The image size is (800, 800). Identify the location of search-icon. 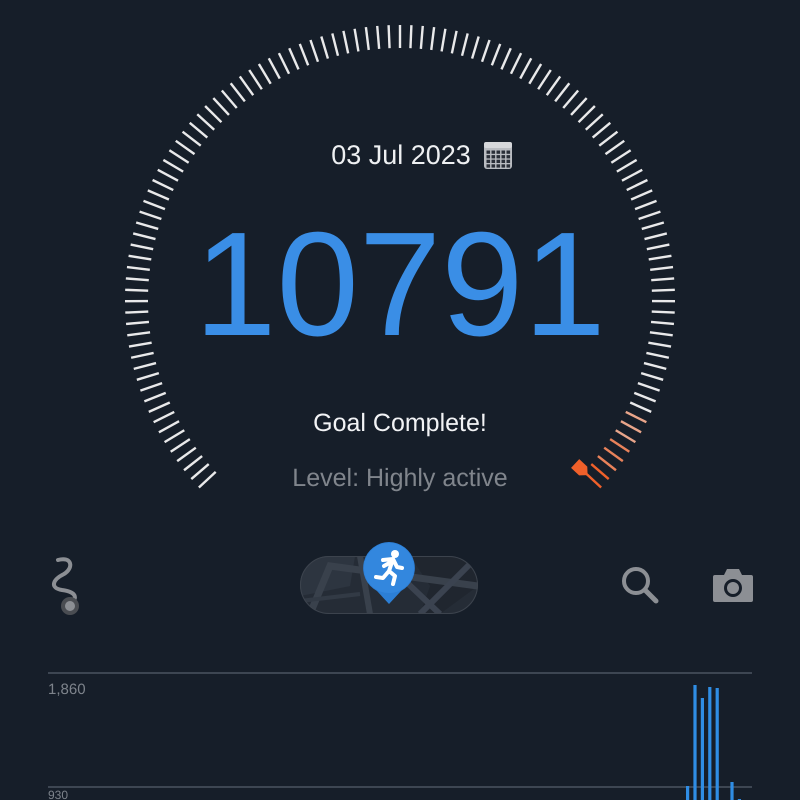
(640, 585).